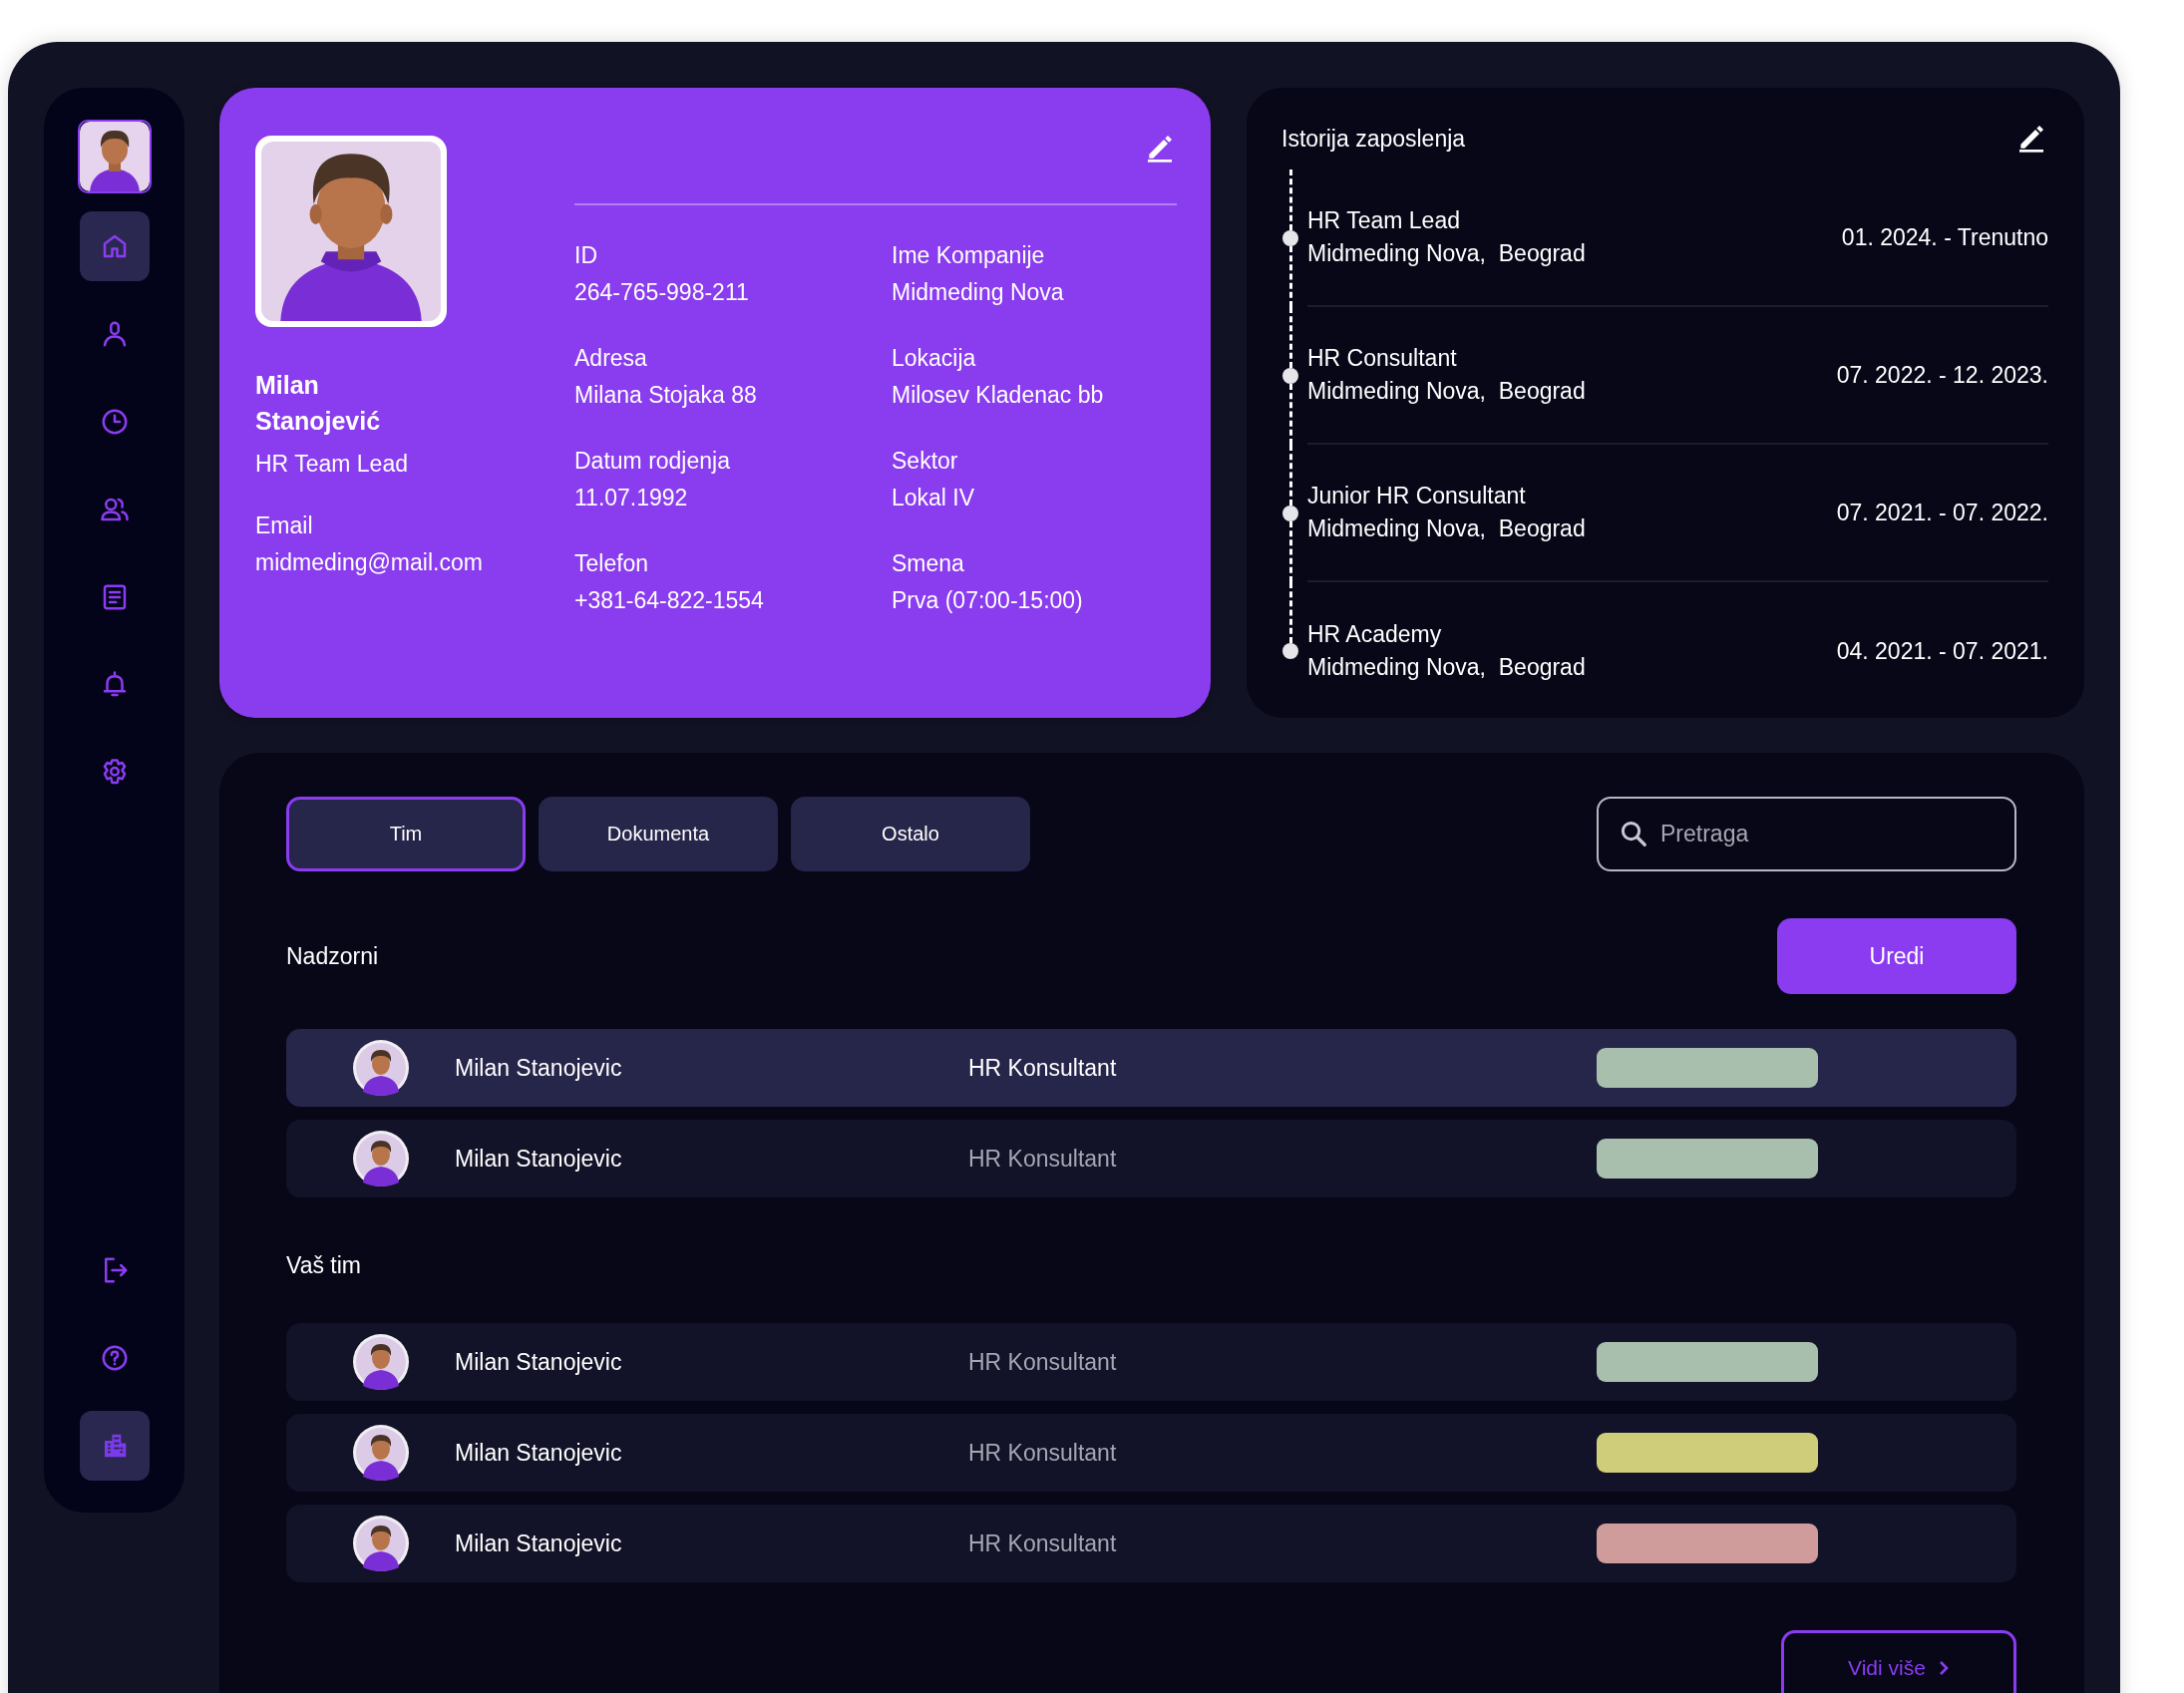  Describe the element at coordinates (969, 255) in the screenshot. I see `field-label: Ime Kompanije` at that location.